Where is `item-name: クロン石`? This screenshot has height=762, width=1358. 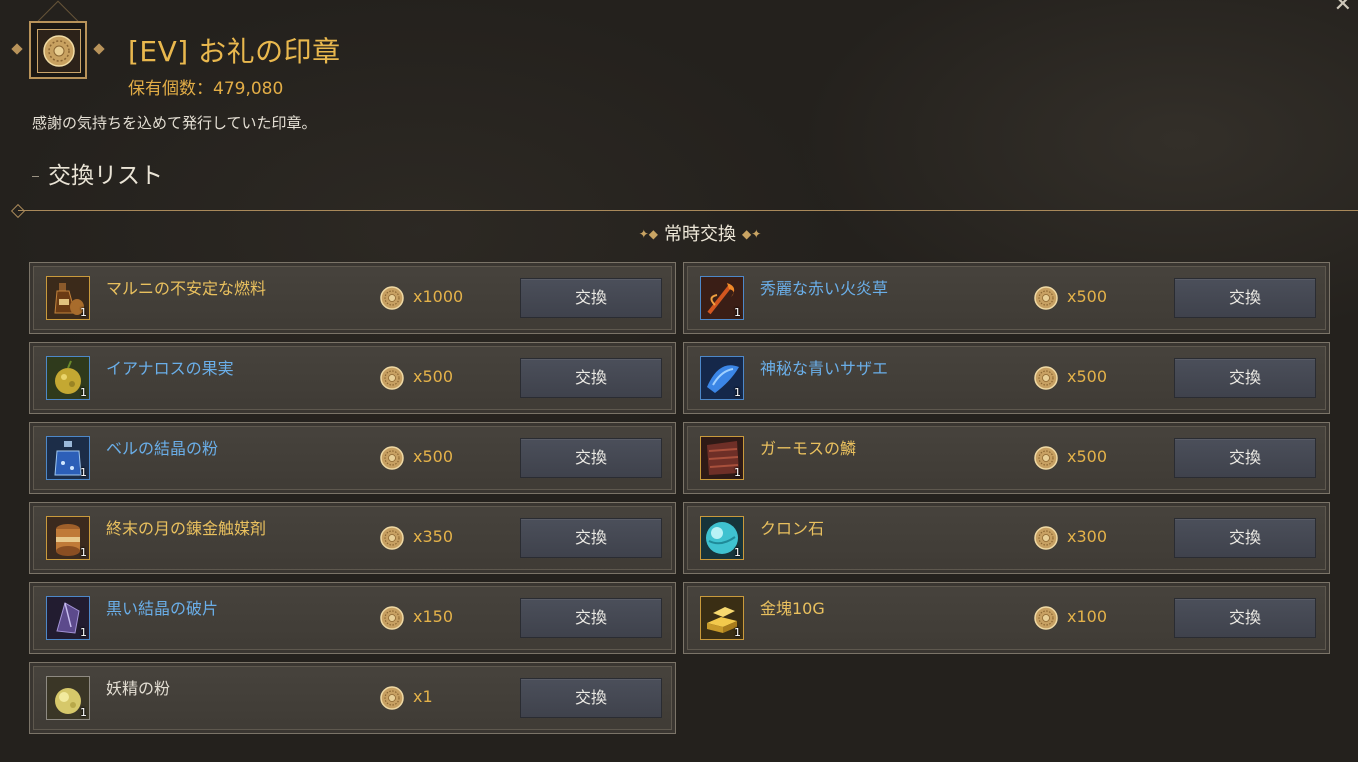
item-name: クロン石 is located at coordinates (792, 528).